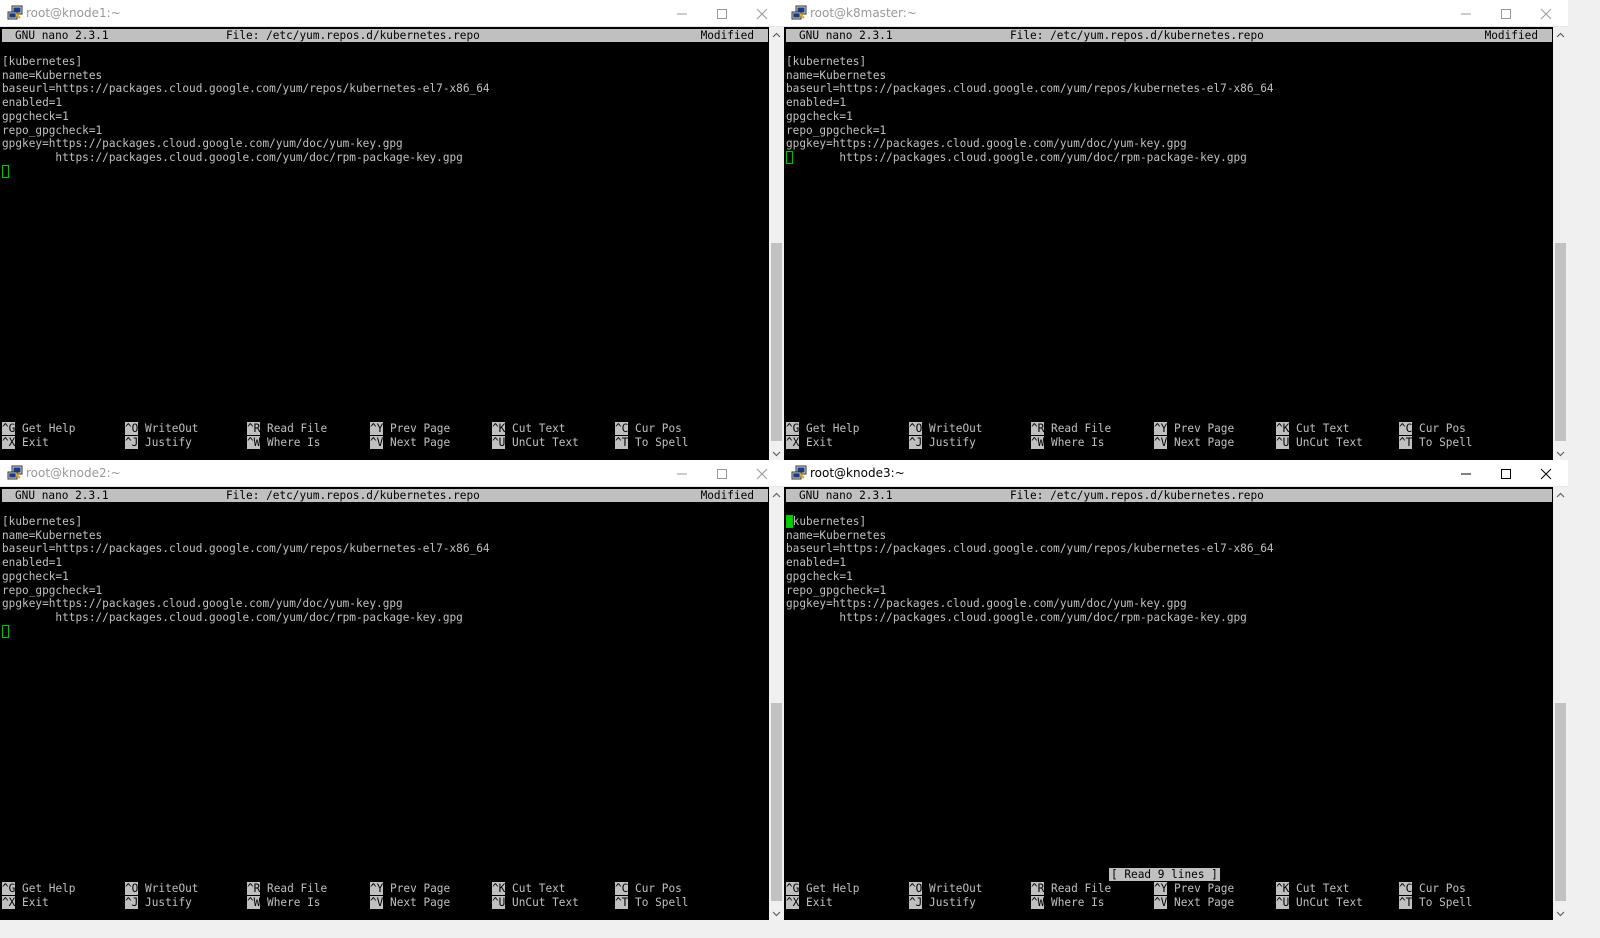  I want to click on chevron-up-icon, so click(1560, 34).